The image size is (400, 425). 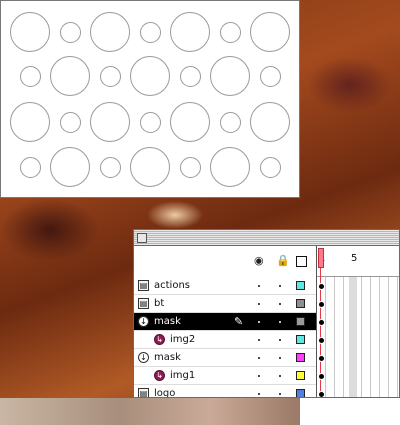 I want to click on layer-name: logo, so click(x=165, y=393).